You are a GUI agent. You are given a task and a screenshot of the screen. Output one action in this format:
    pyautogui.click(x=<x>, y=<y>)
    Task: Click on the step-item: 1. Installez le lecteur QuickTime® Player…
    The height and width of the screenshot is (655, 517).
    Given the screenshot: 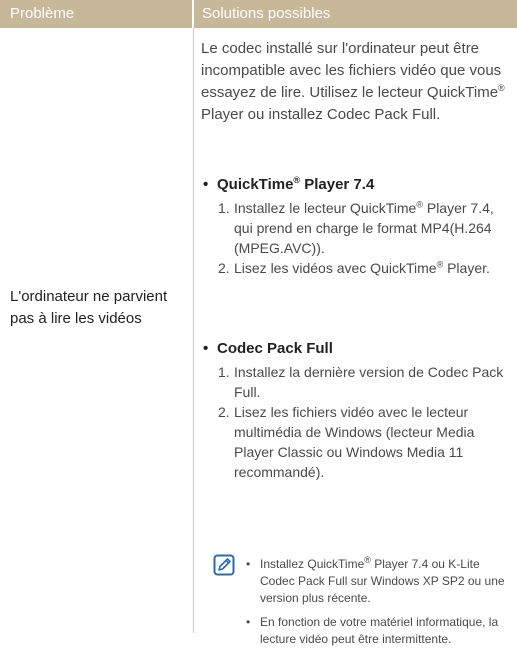 What is the action you would take?
    pyautogui.click(x=365, y=228)
    